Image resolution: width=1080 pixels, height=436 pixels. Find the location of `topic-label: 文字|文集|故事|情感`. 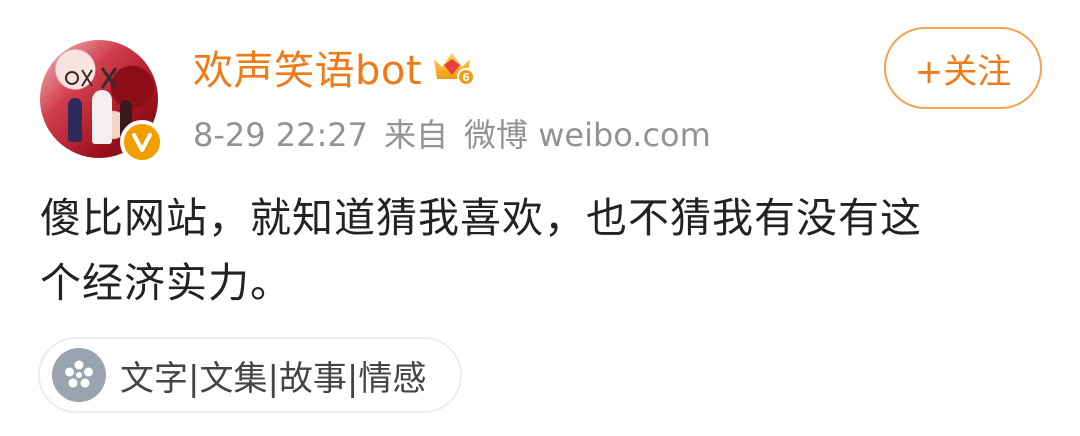

topic-label: 文字|文集|故事|情感 is located at coordinates (273, 378).